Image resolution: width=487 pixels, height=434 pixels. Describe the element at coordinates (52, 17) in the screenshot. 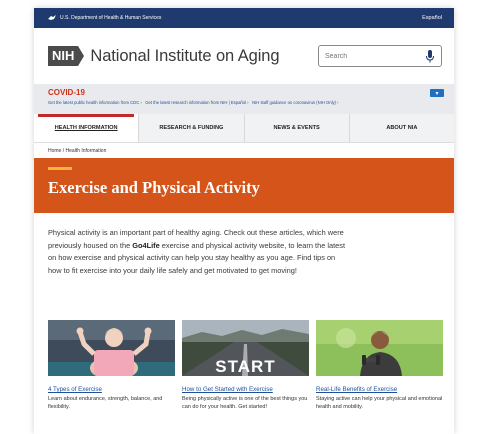

I see `hhs-eagle-icon` at that location.